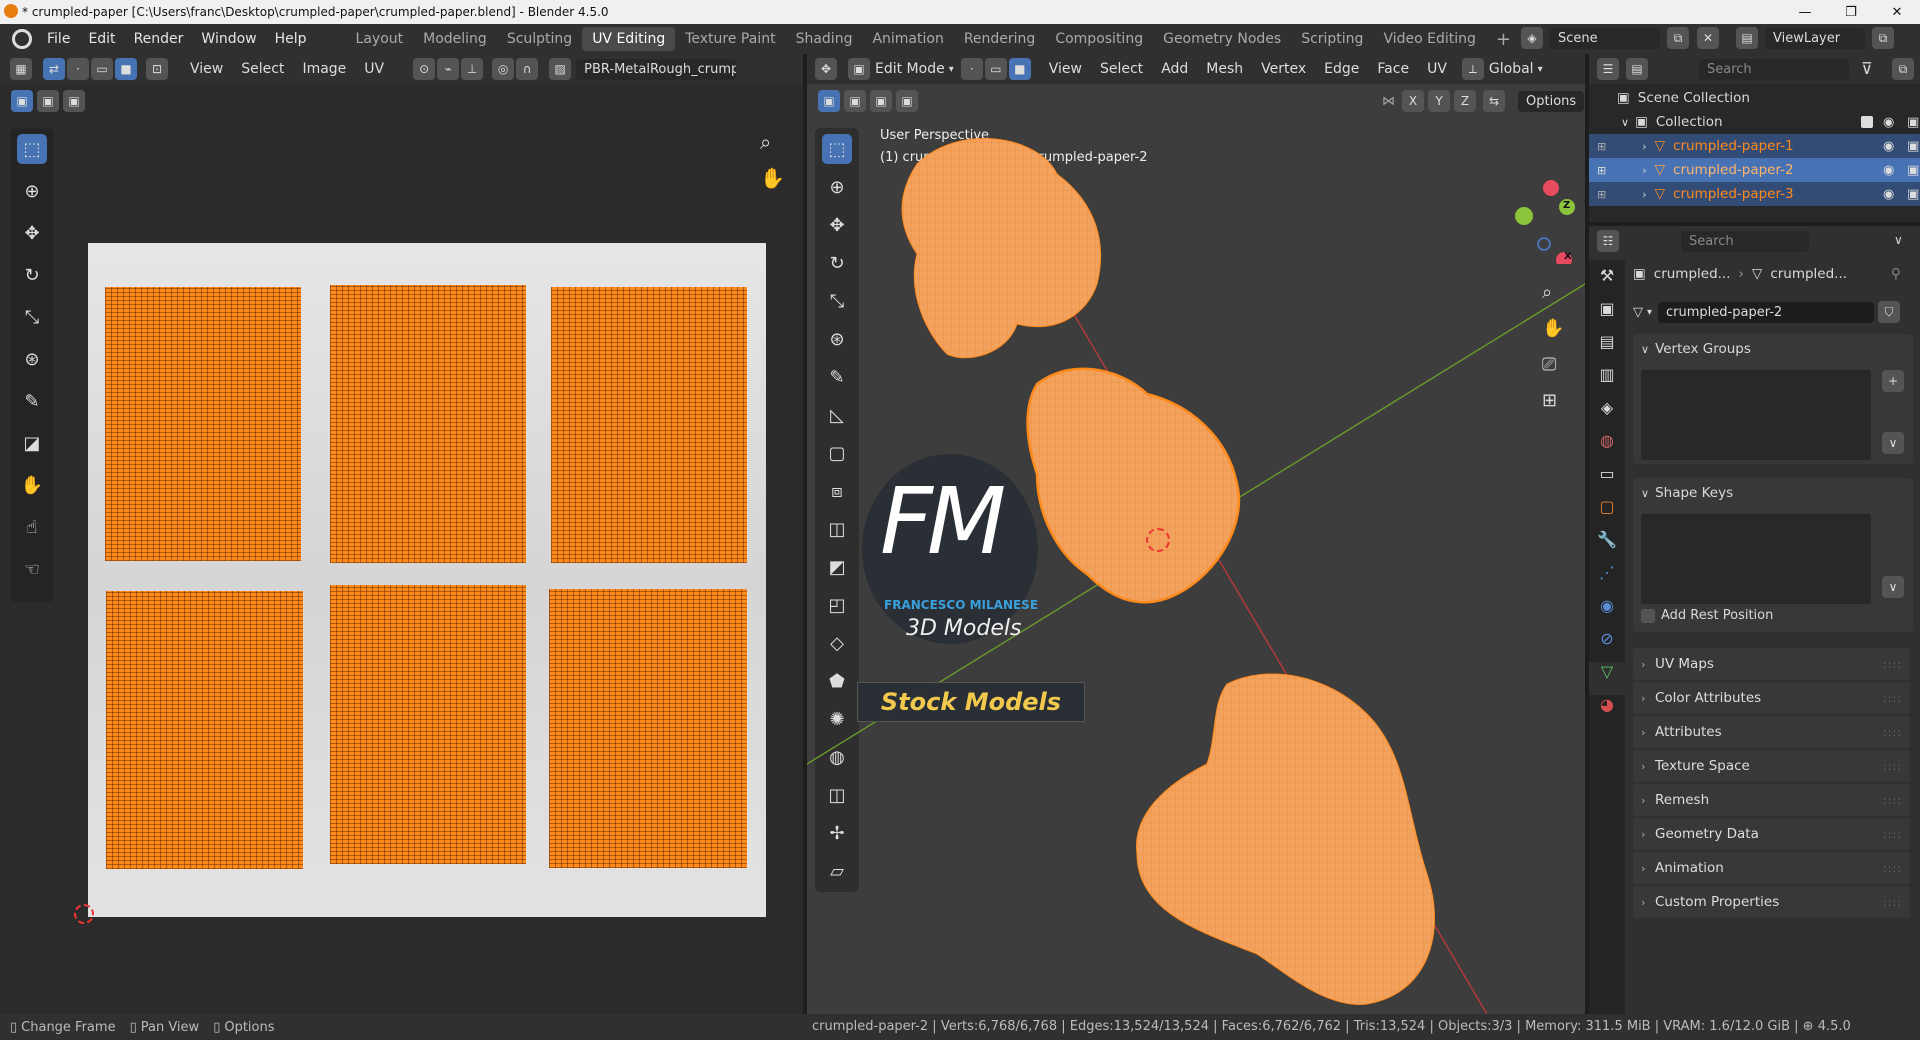  I want to click on face-select-icon: ■, so click(126, 69).